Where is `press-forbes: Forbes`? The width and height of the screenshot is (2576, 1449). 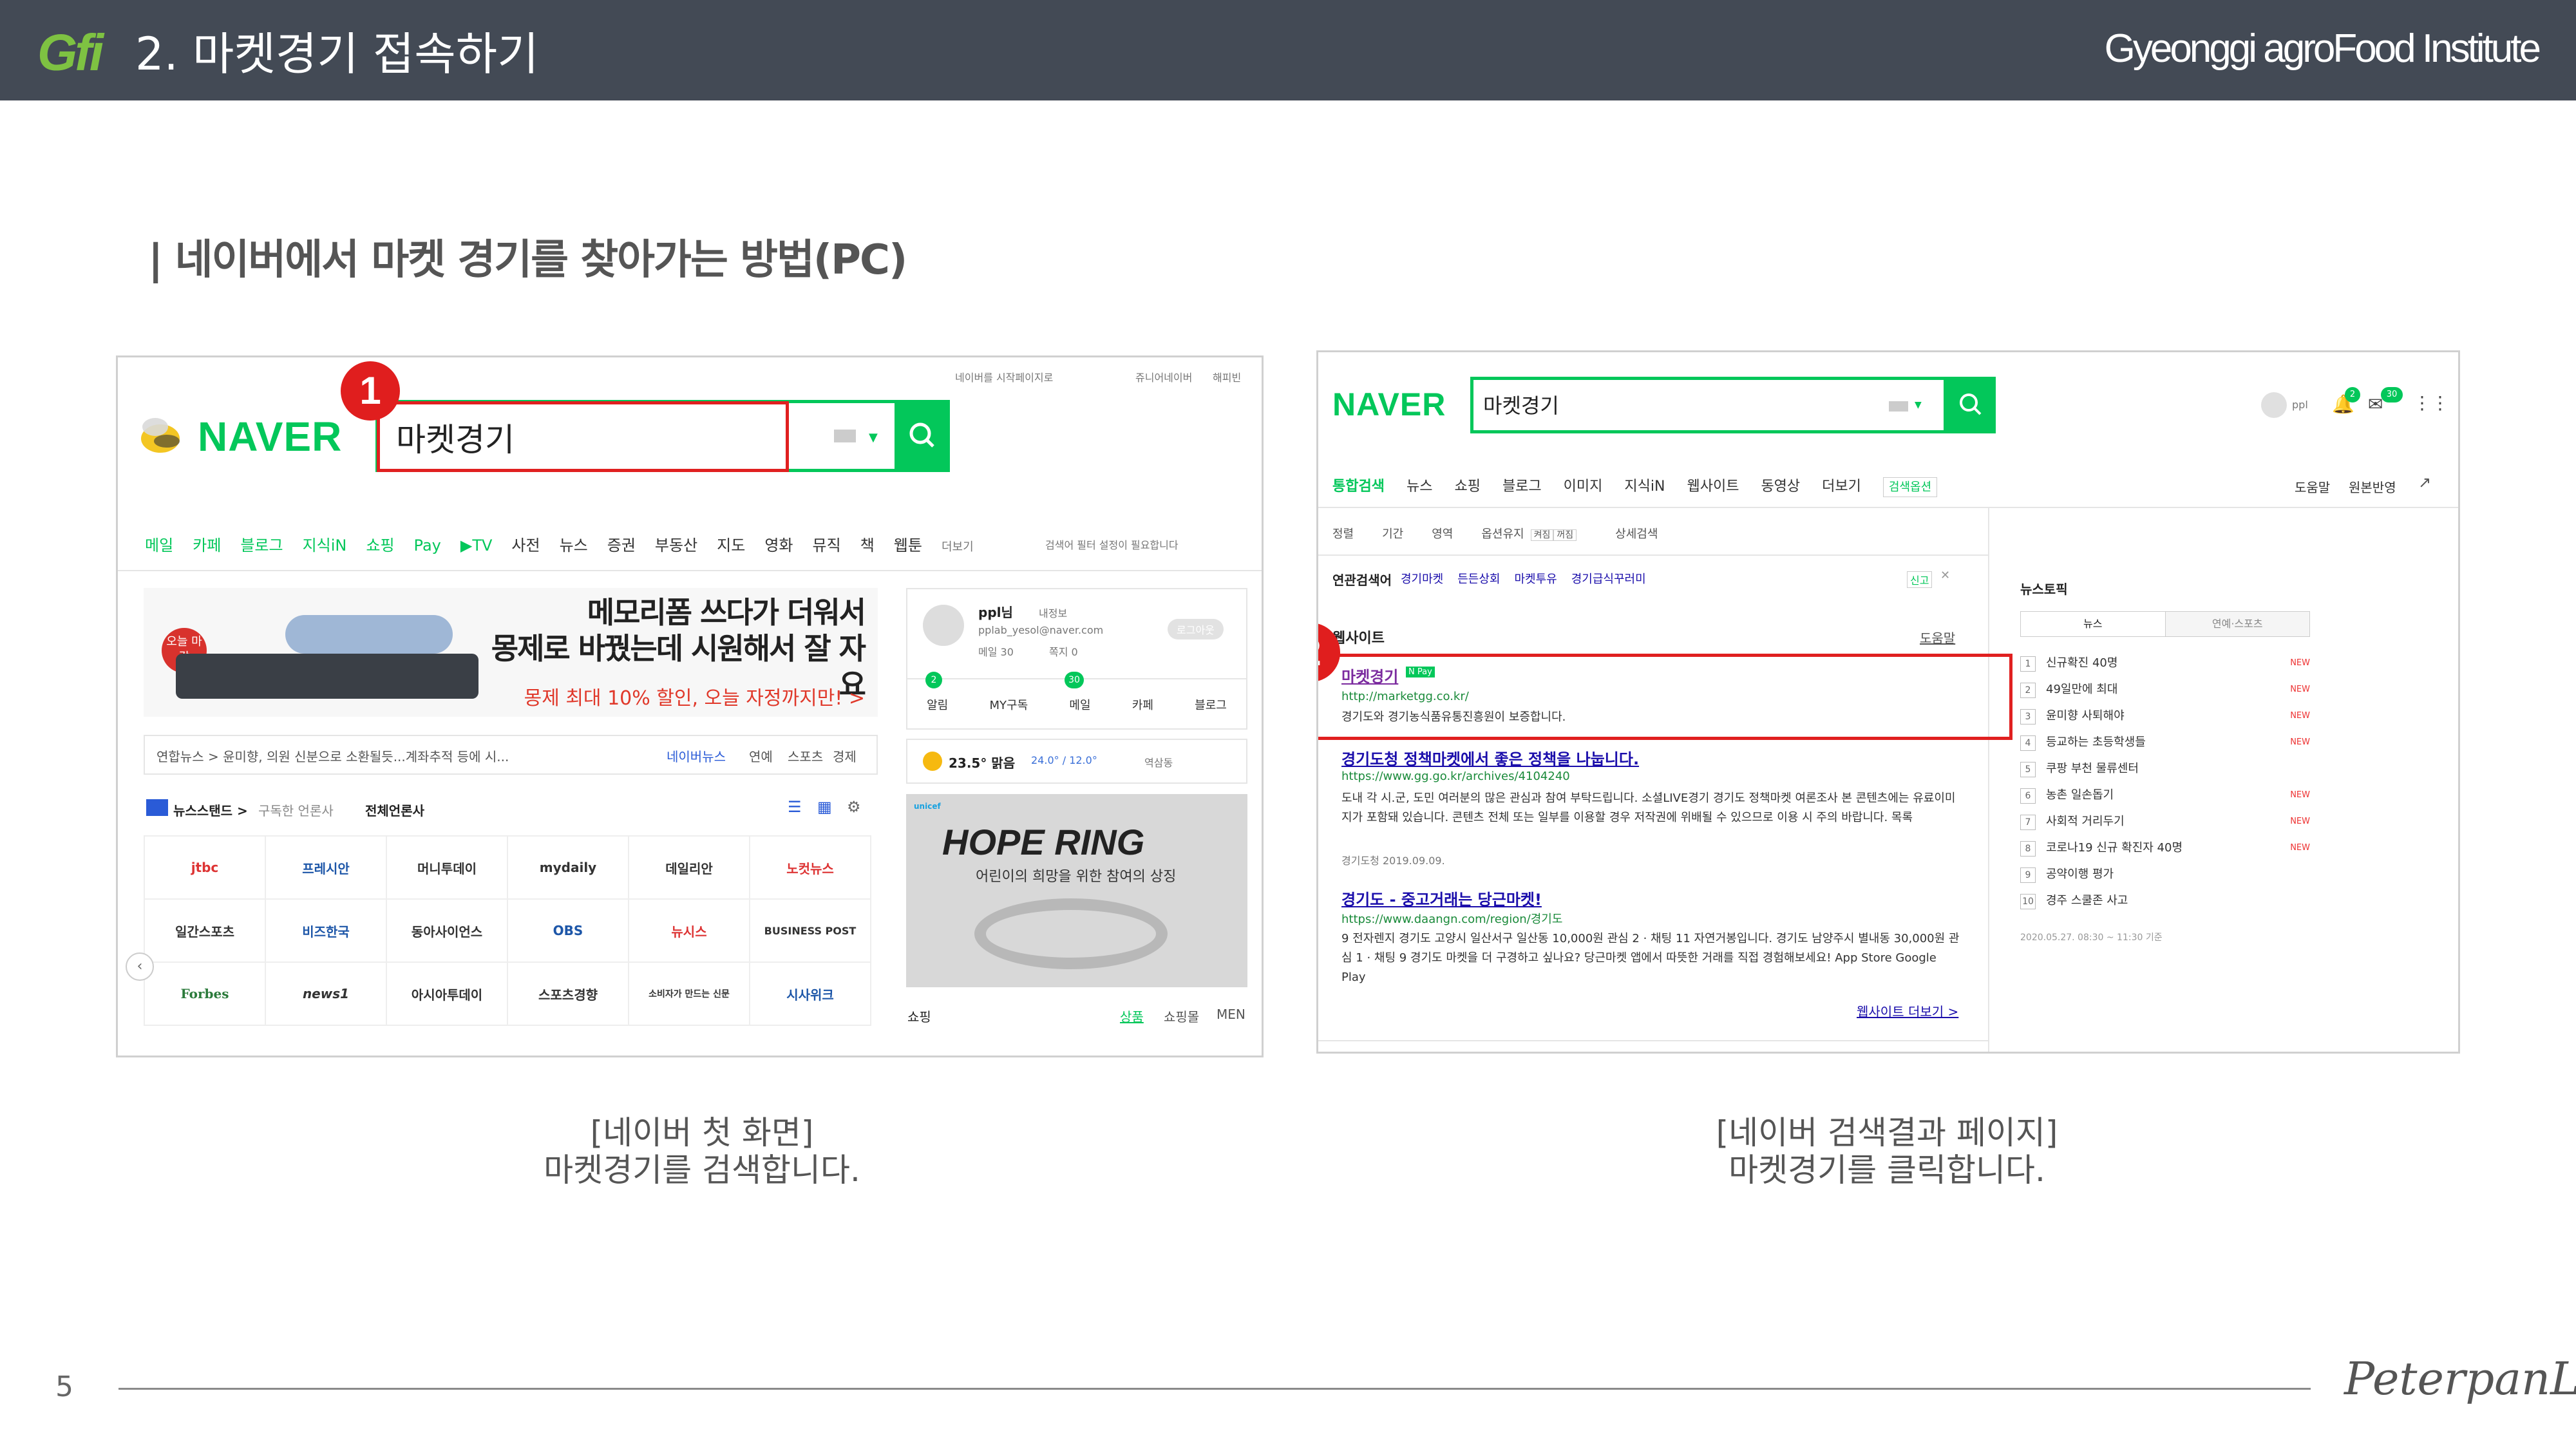 press-forbes: Forbes is located at coordinates (206, 995).